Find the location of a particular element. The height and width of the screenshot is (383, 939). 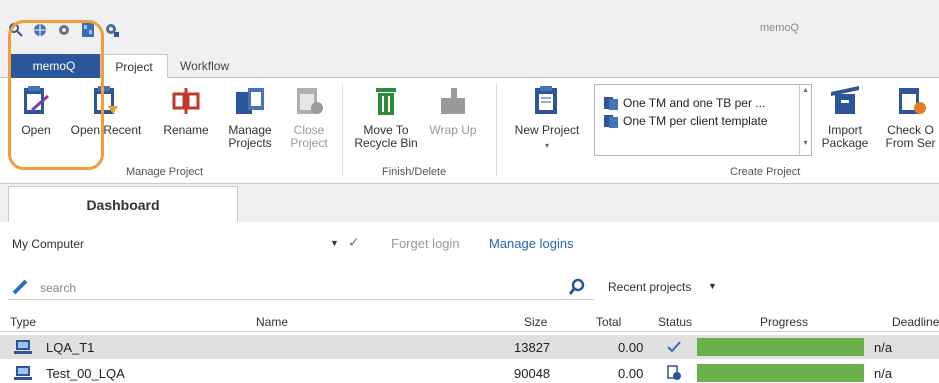

search-placeholder: search is located at coordinates (58, 288).